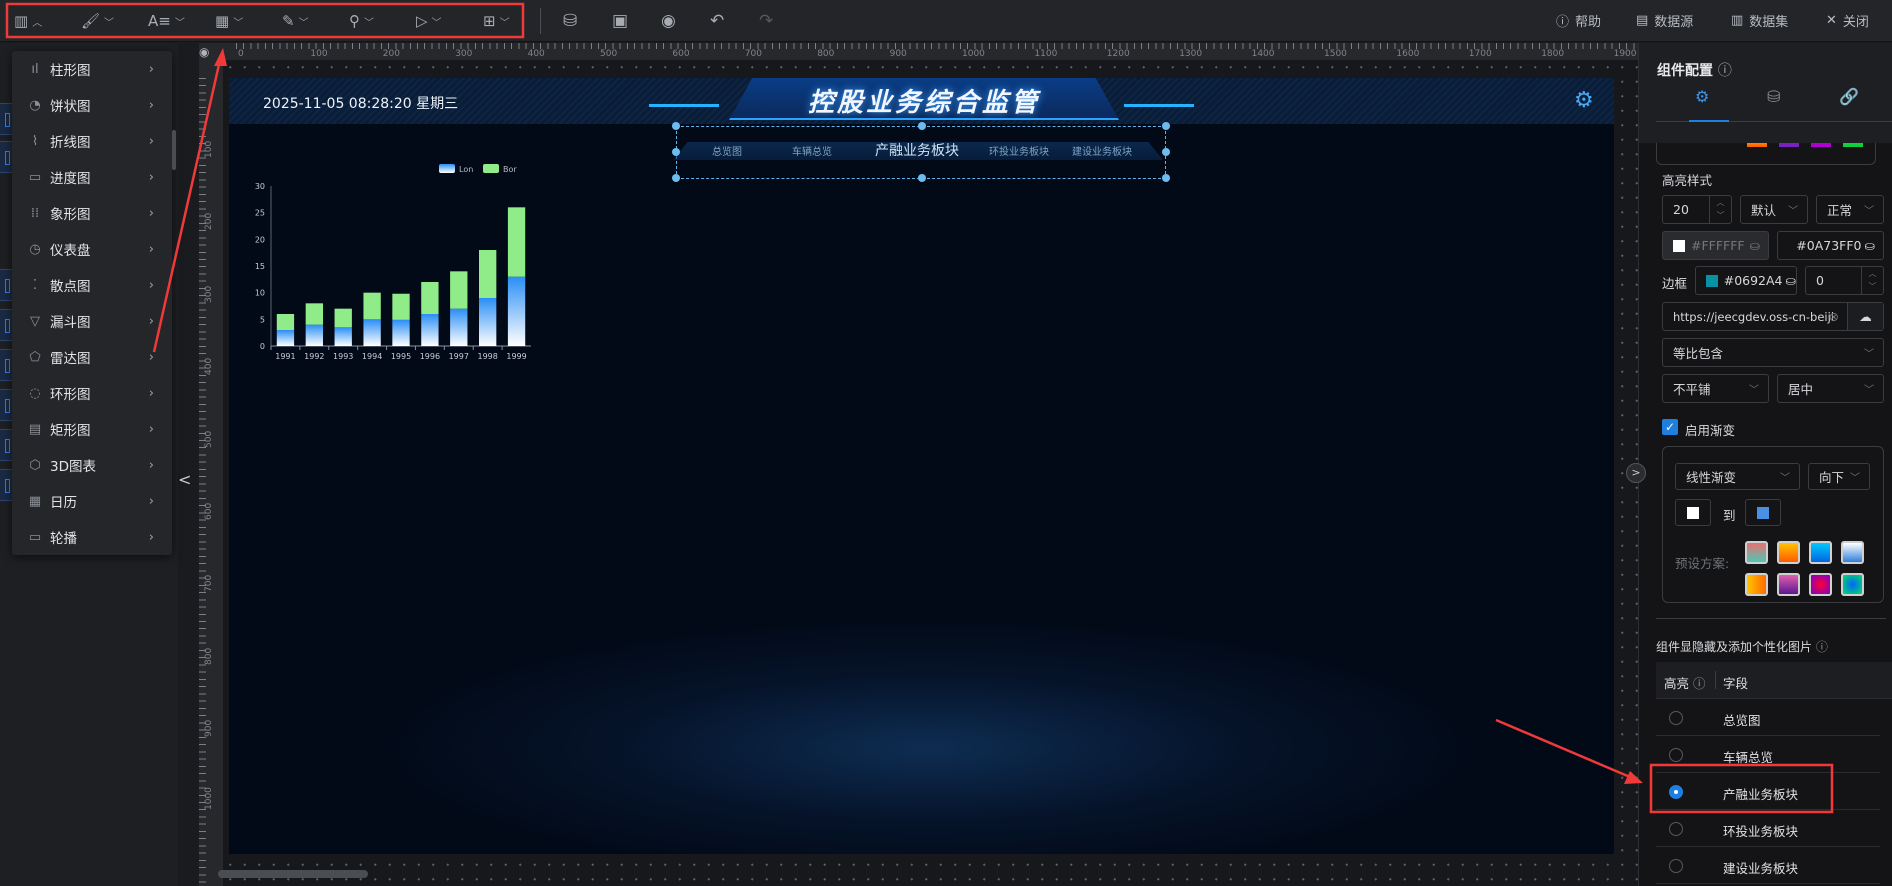 The width and height of the screenshot is (1892, 886). Describe the element at coordinates (92, 105) in the screenshot. I see `menu-item-chart-type: ◔ 饼状图 ›` at that location.